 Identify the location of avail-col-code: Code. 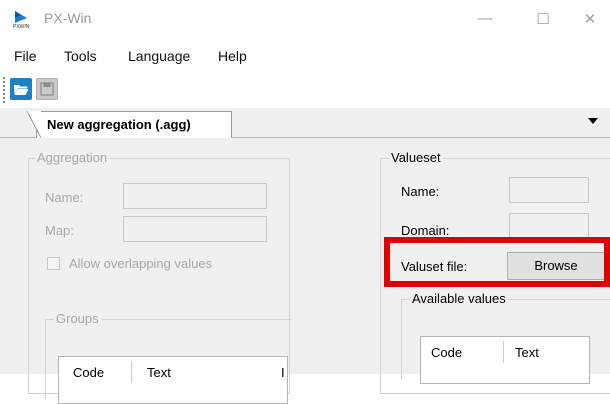
(446, 352).